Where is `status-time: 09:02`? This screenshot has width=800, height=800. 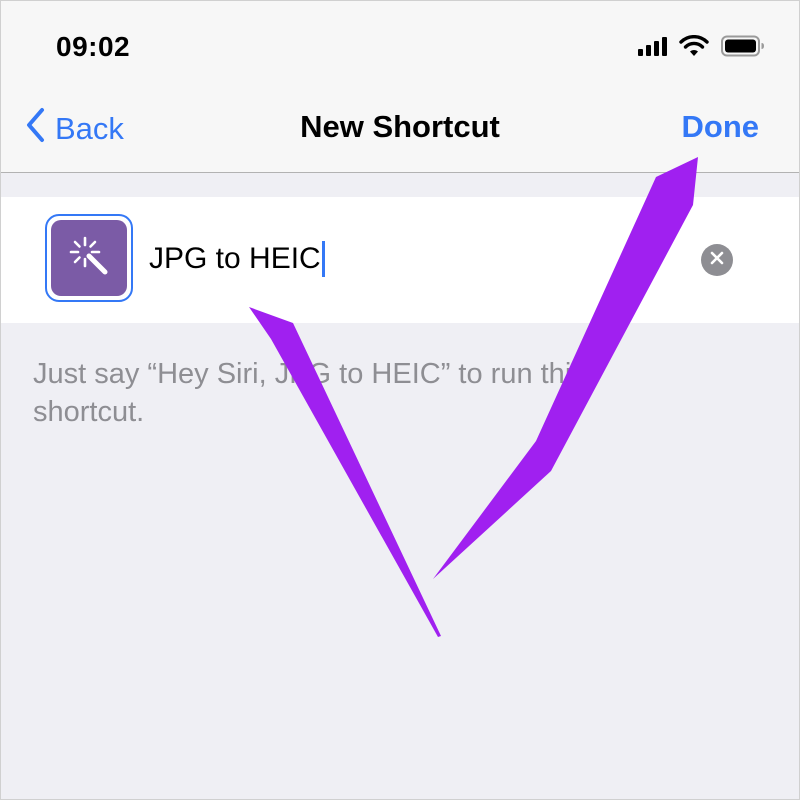
status-time: 09:02 is located at coordinates (93, 46).